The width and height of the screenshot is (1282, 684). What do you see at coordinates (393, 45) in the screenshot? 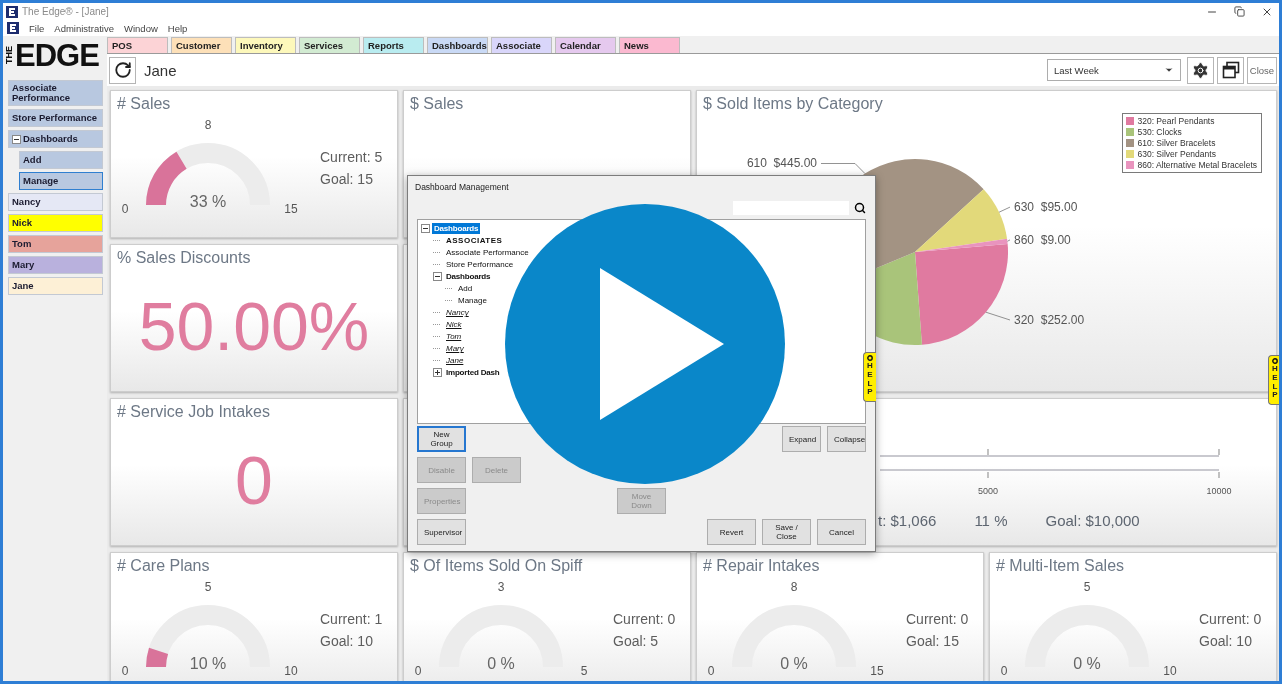
I see `nav-tab: Reports` at bounding box center [393, 45].